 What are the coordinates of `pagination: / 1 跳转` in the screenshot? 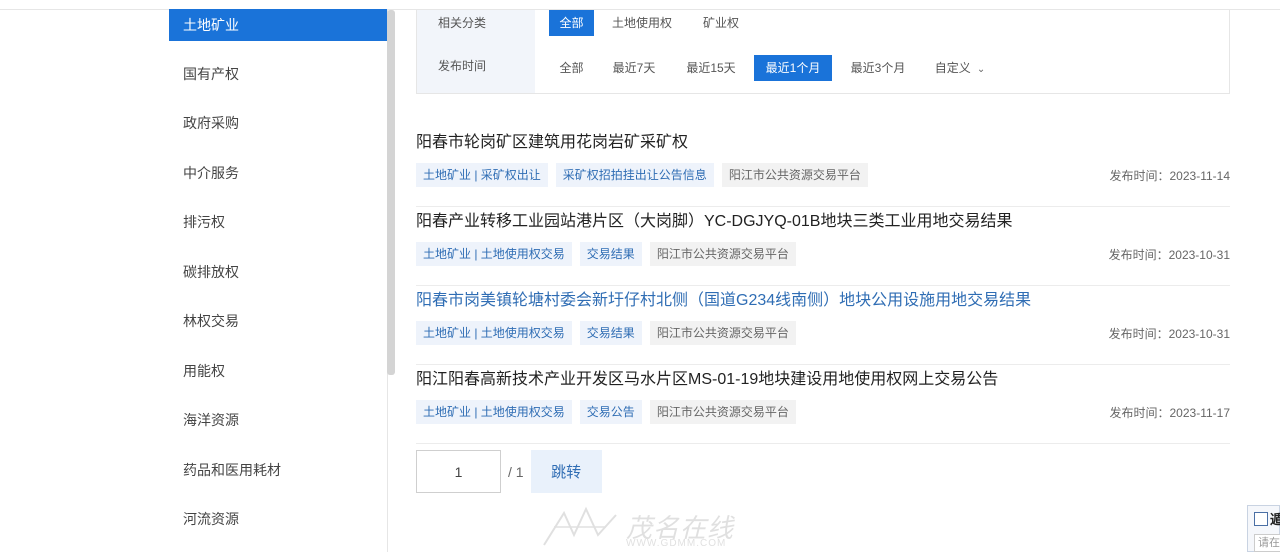 It's located at (509, 471).